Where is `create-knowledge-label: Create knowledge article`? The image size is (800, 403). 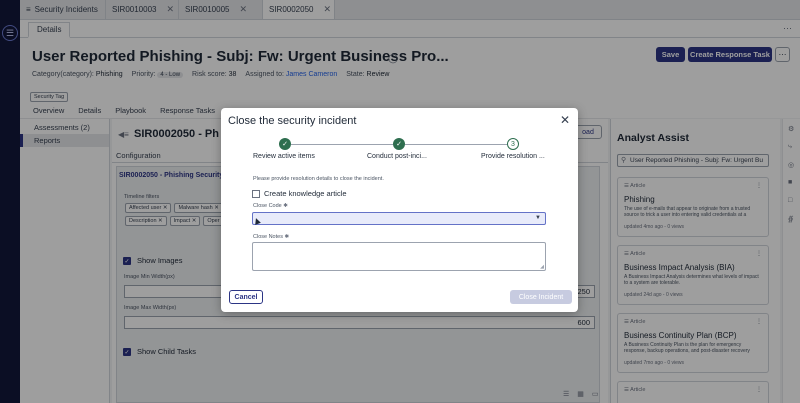
create-knowledge-label: Create knowledge article is located at coordinates (305, 193).